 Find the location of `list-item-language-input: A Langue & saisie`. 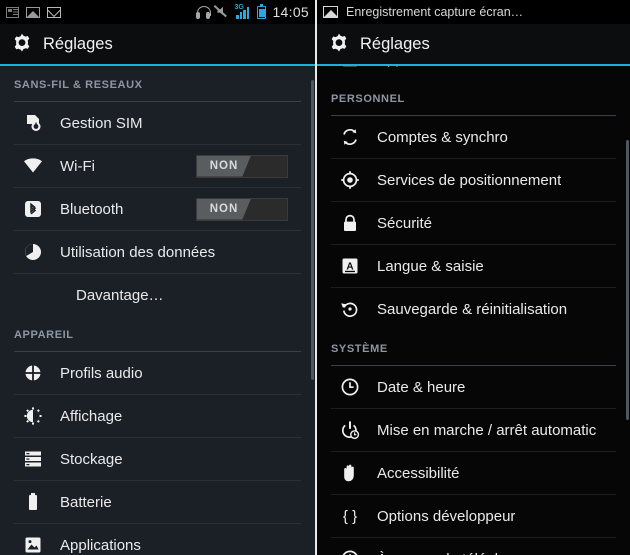

list-item-language-input: A Langue & saisie is located at coordinates (473, 266).